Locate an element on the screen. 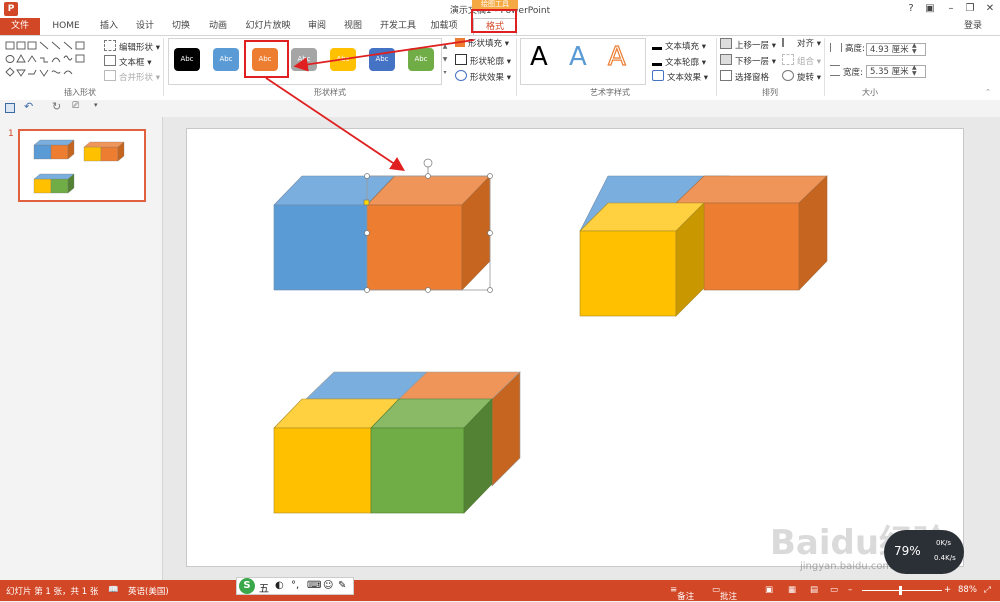 The width and height of the screenshot is (1000, 602). settings-wrench-icon: ✎ is located at coordinates (342, 585).